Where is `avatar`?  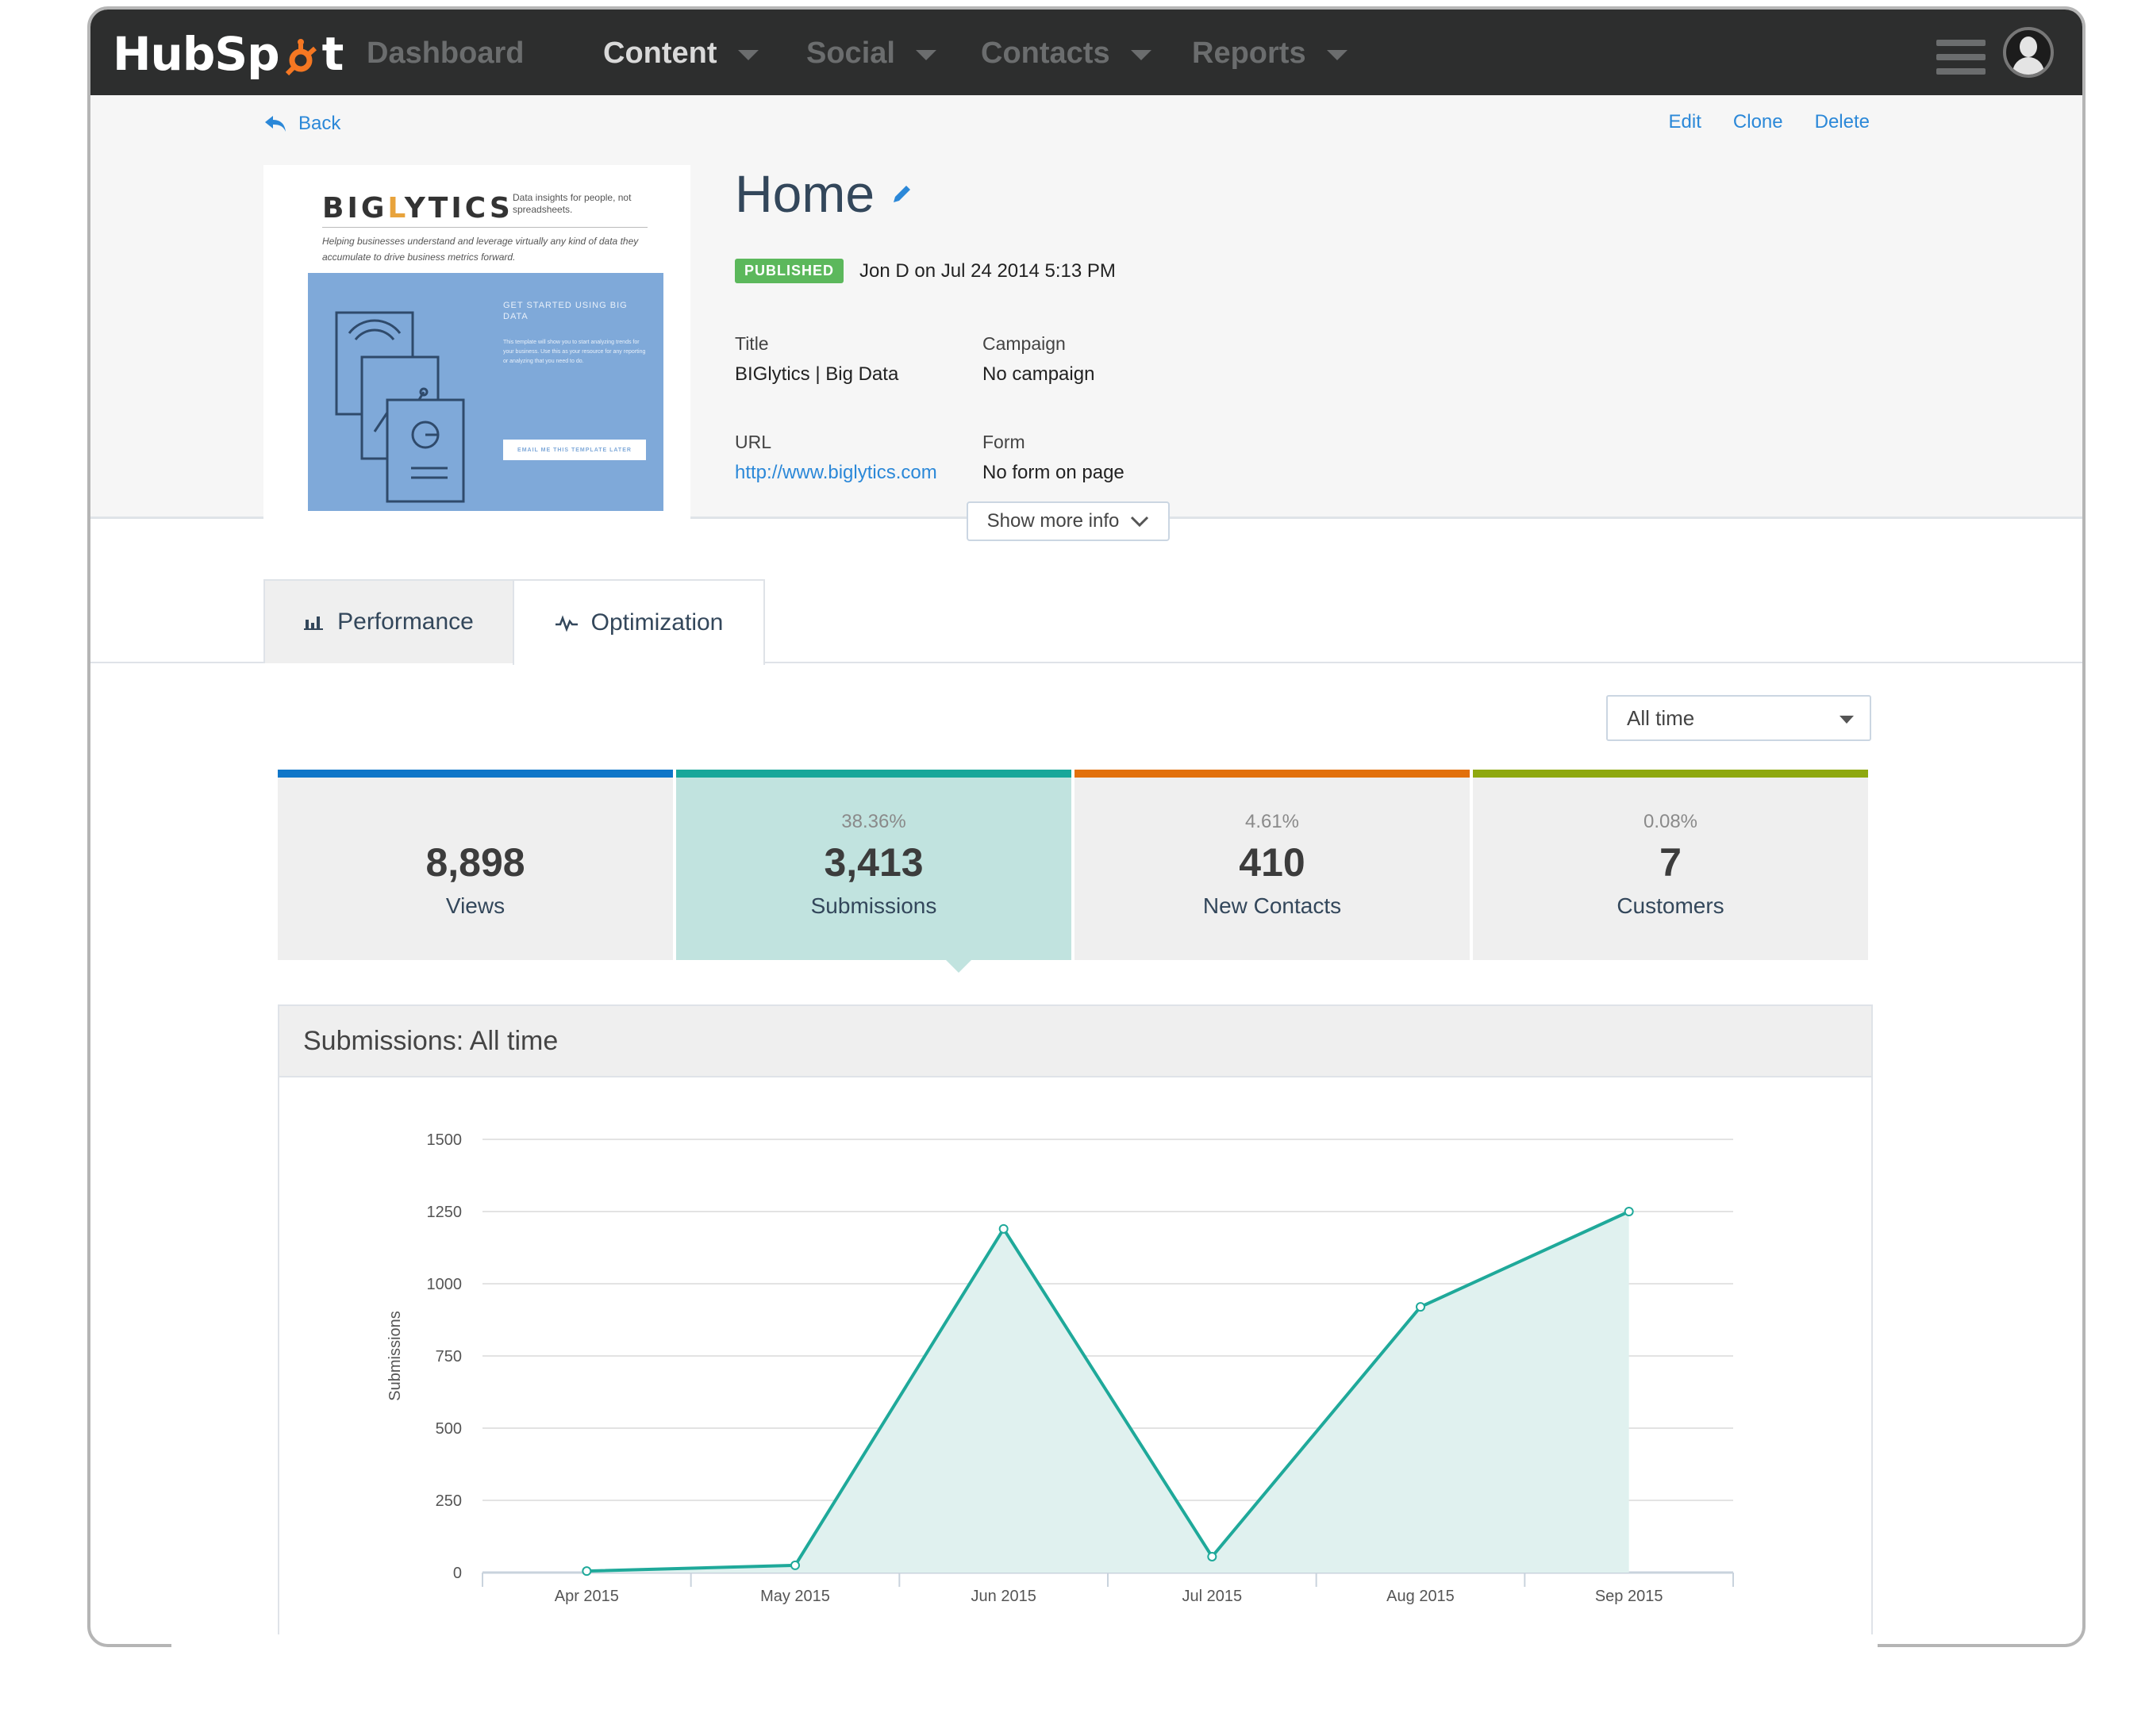
avatar is located at coordinates (2028, 53).